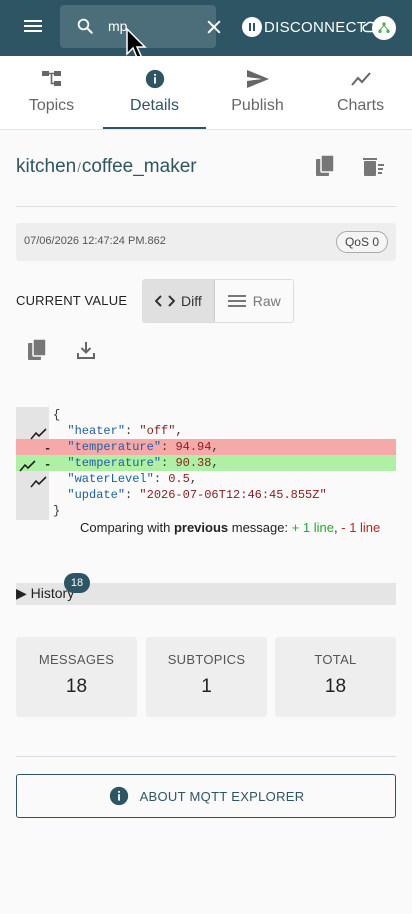  I want to click on diff-line: "update": "2026-07-06T12:46:45.855Z", so click(197, 495).